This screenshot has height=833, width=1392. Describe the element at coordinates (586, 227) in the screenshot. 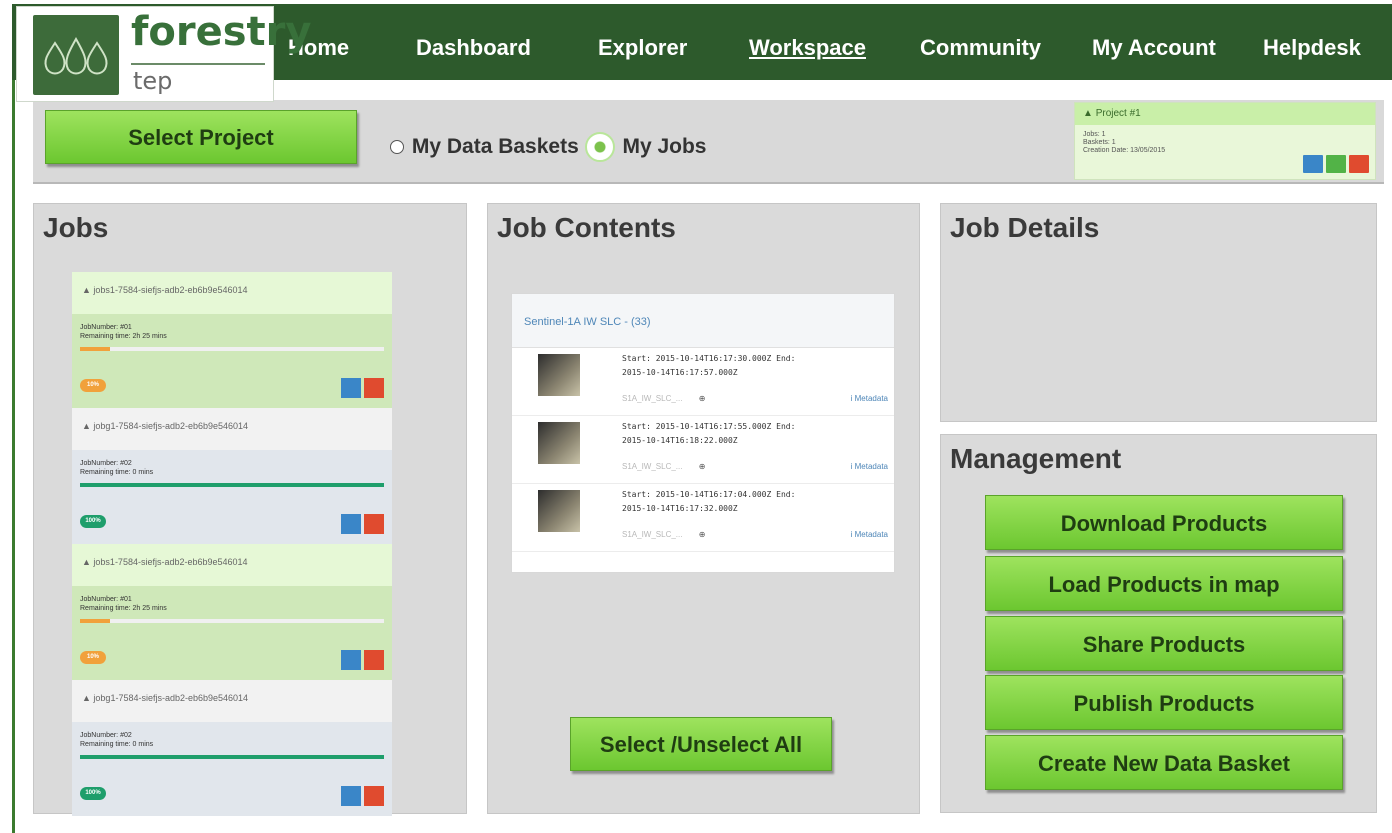

I see `job-contents-title: Job Contents` at that location.